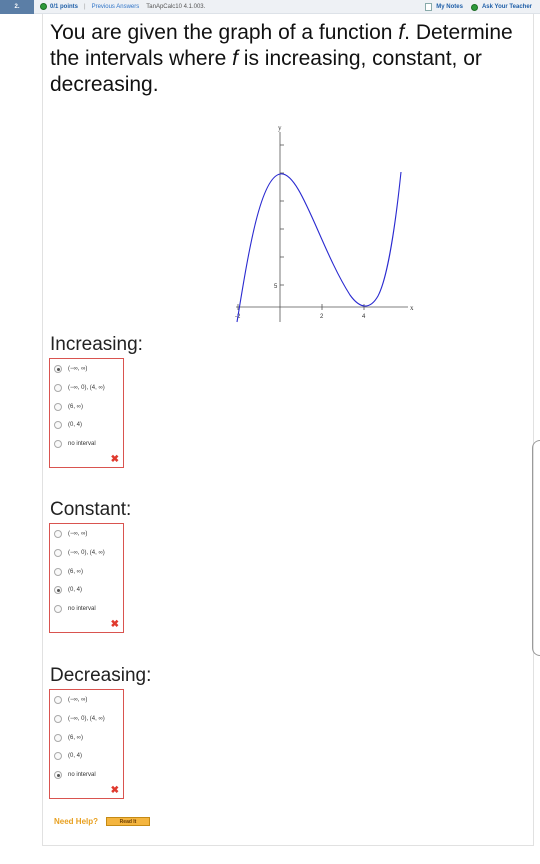  Describe the element at coordinates (101, 675) in the screenshot. I see `decreasing-label: Decreasing:` at that location.